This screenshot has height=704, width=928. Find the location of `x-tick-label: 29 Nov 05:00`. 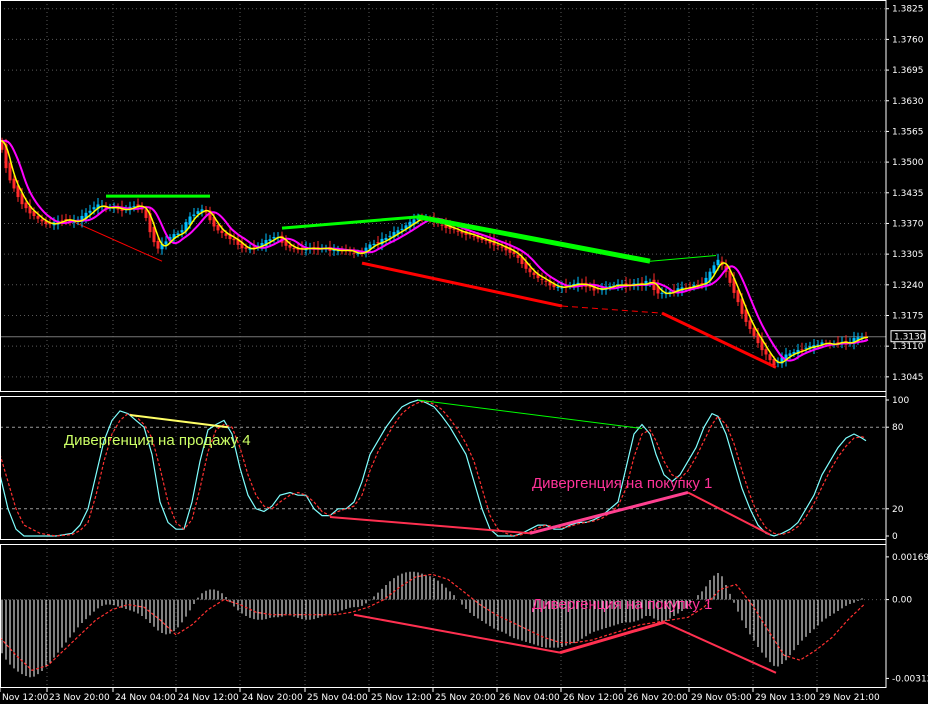

x-tick-label: 29 Nov 05:00 is located at coordinates (721, 698).